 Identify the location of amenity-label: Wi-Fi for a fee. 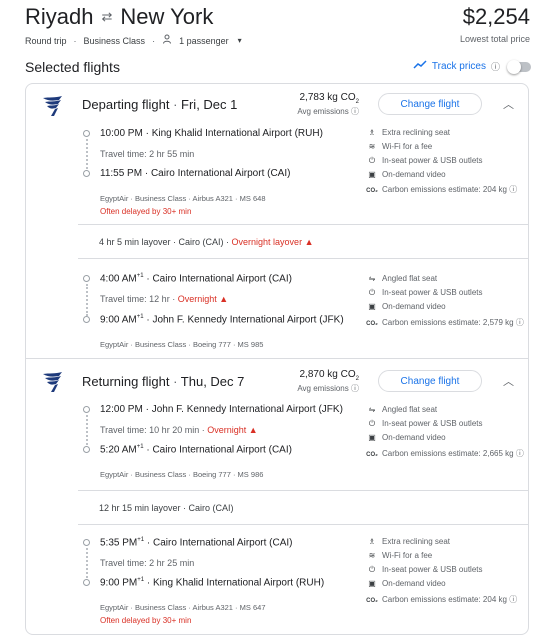
(407, 555).